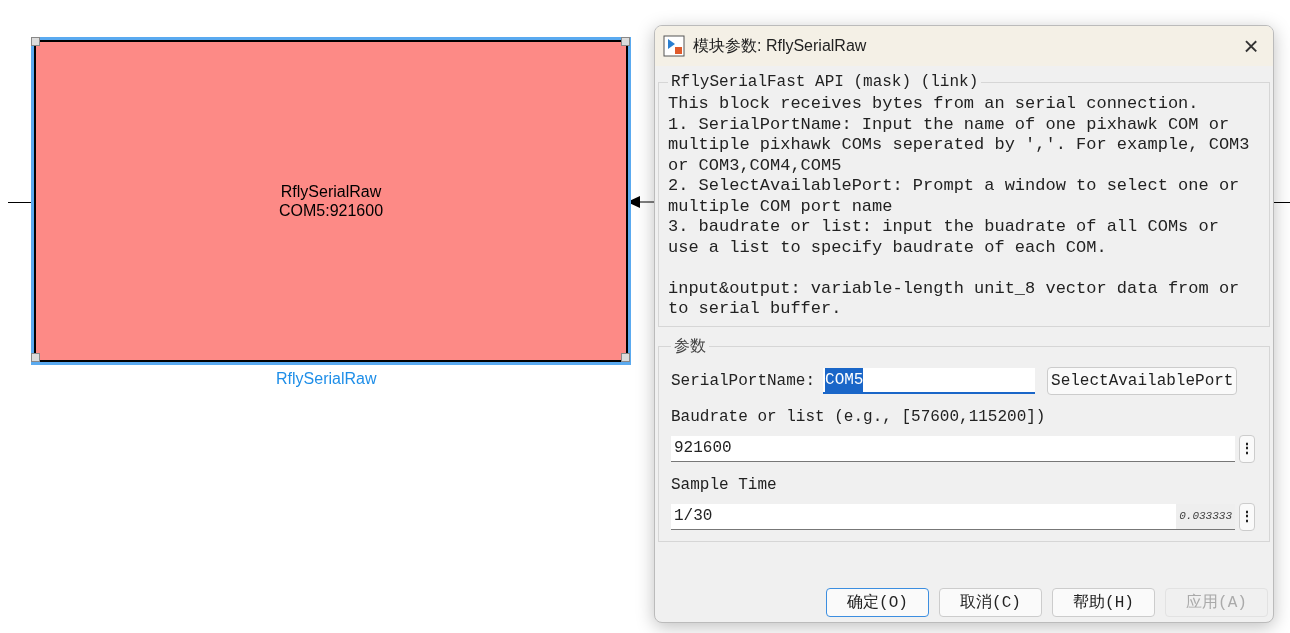 The width and height of the screenshot is (1290, 633). What do you see at coordinates (934, 104) in the screenshot?
I see `description-text: This block receives bytes from an serial connection.` at bounding box center [934, 104].